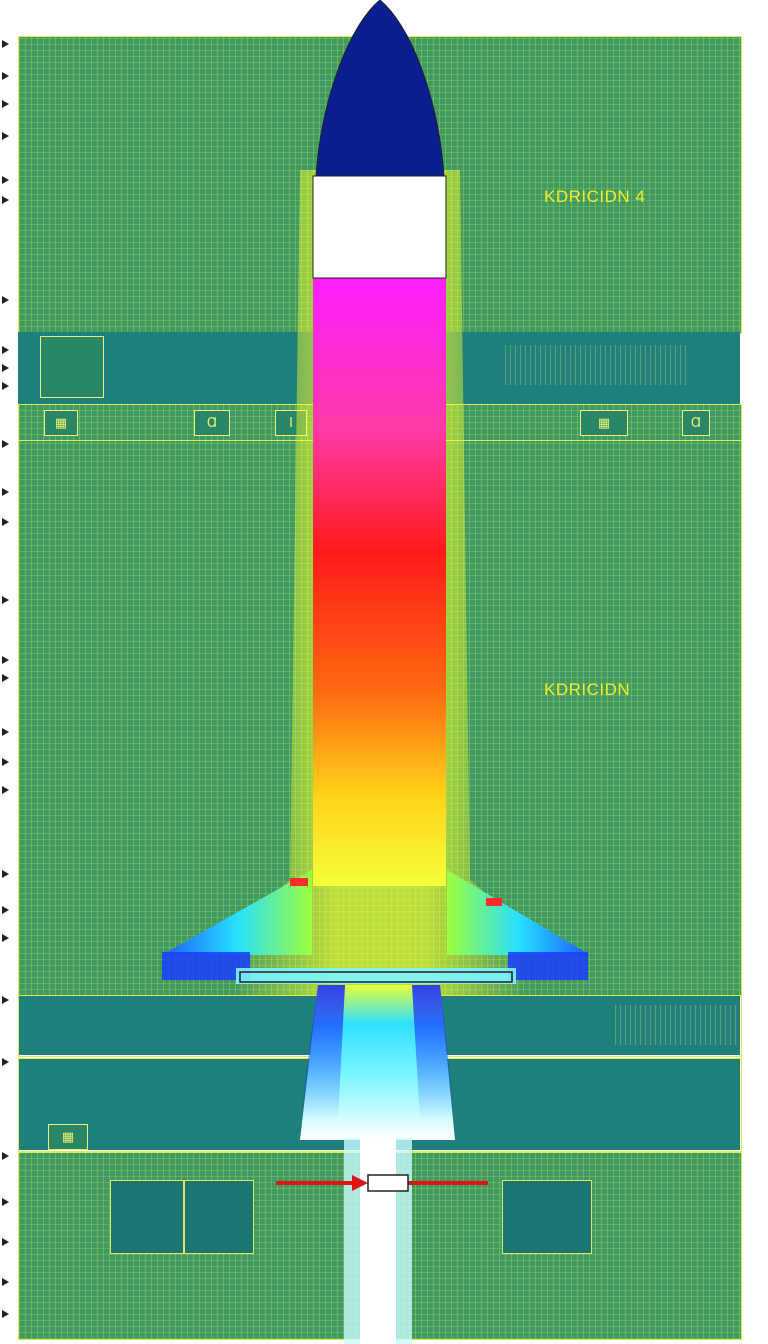 This screenshot has height=1344, width=768. Describe the element at coordinates (595, 196) in the screenshot. I see `top-right-label: KDRICIDN 4` at that location.